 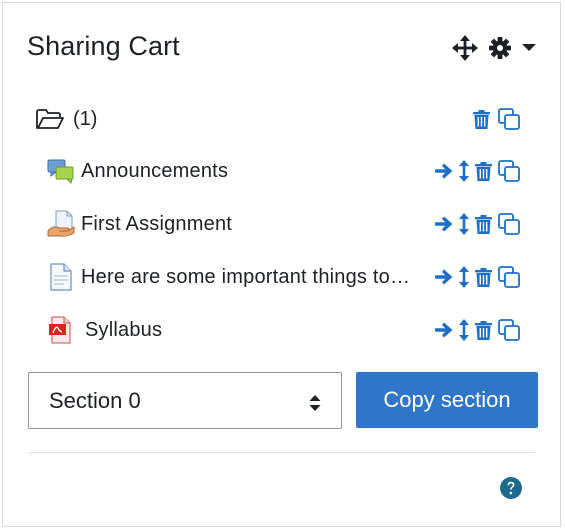 What do you see at coordinates (61, 330) in the screenshot?
I see `pdf-icon` at bounding box center [61, 330].